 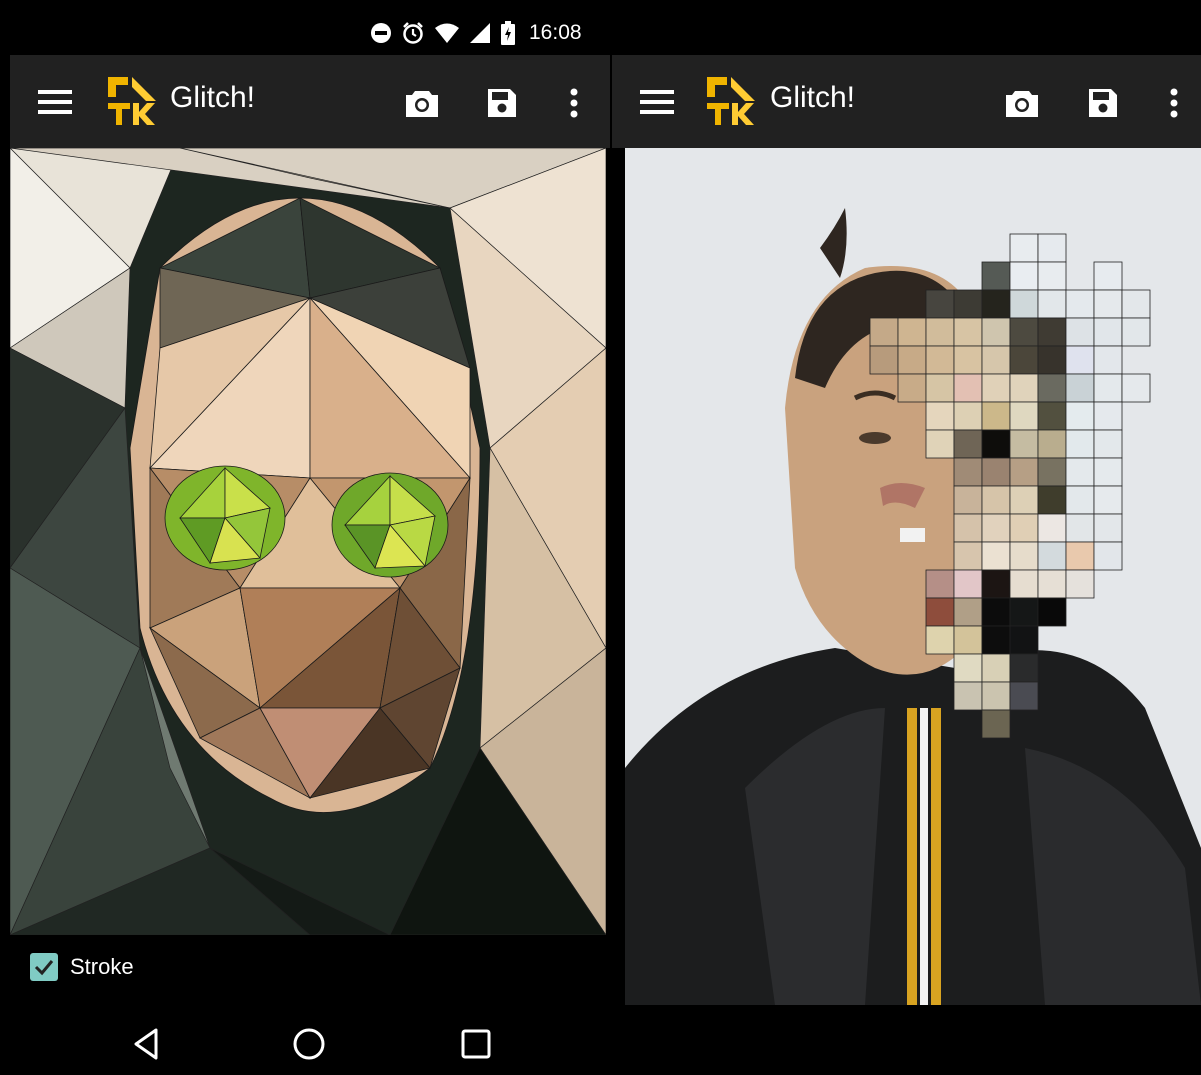 I want to click on alarm-icon, so click(x=413, y=33).